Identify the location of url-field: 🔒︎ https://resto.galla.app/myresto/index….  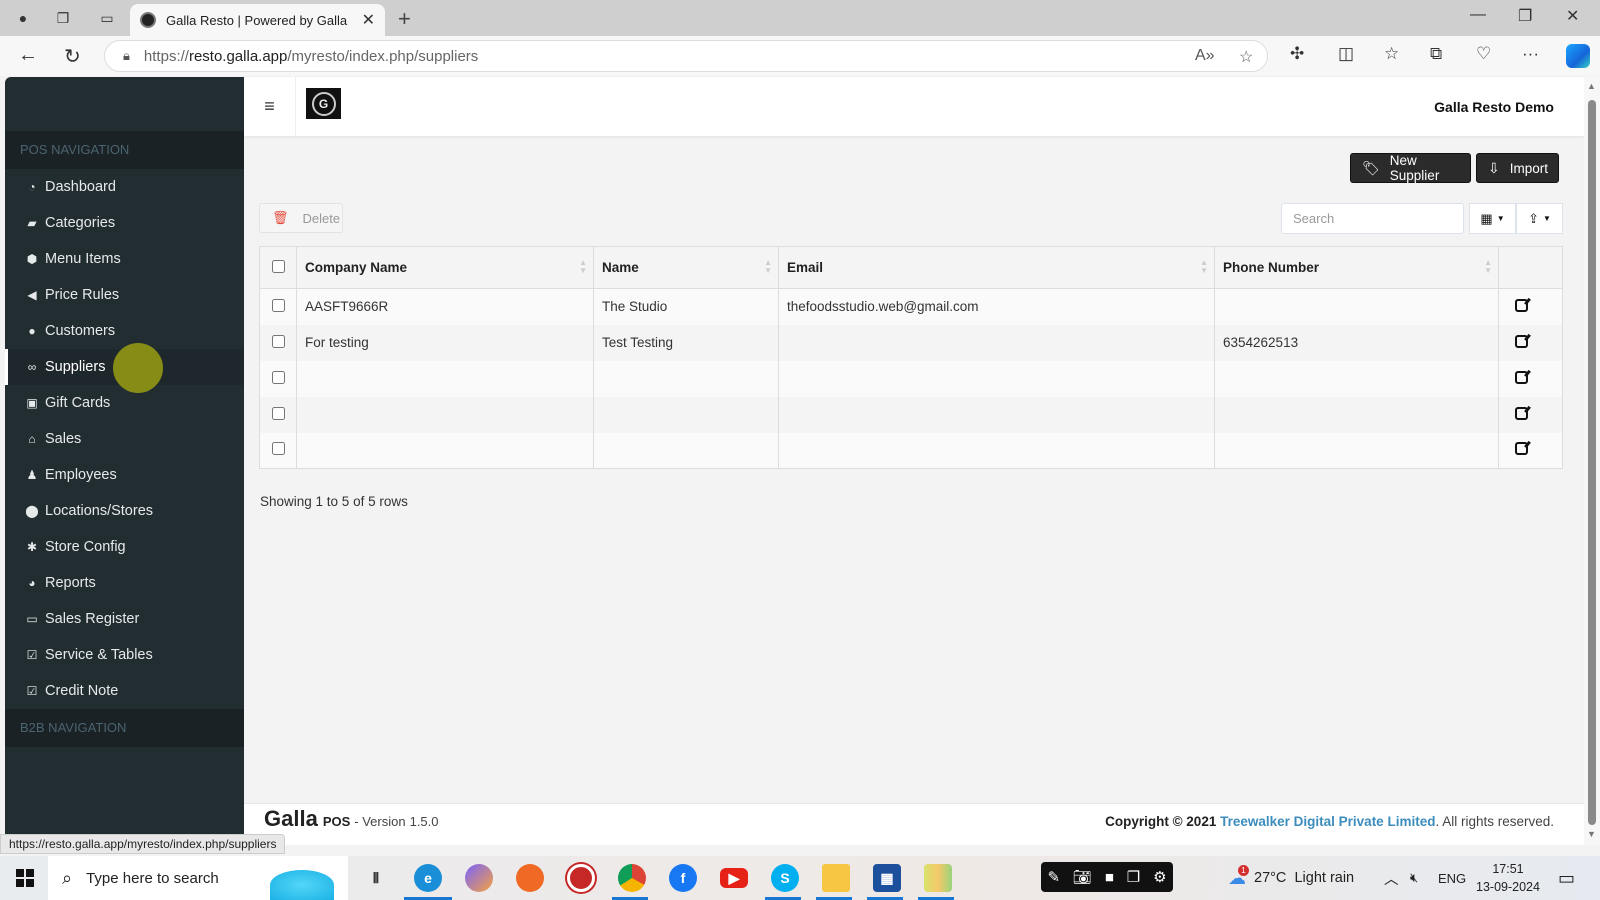
(686, 56).